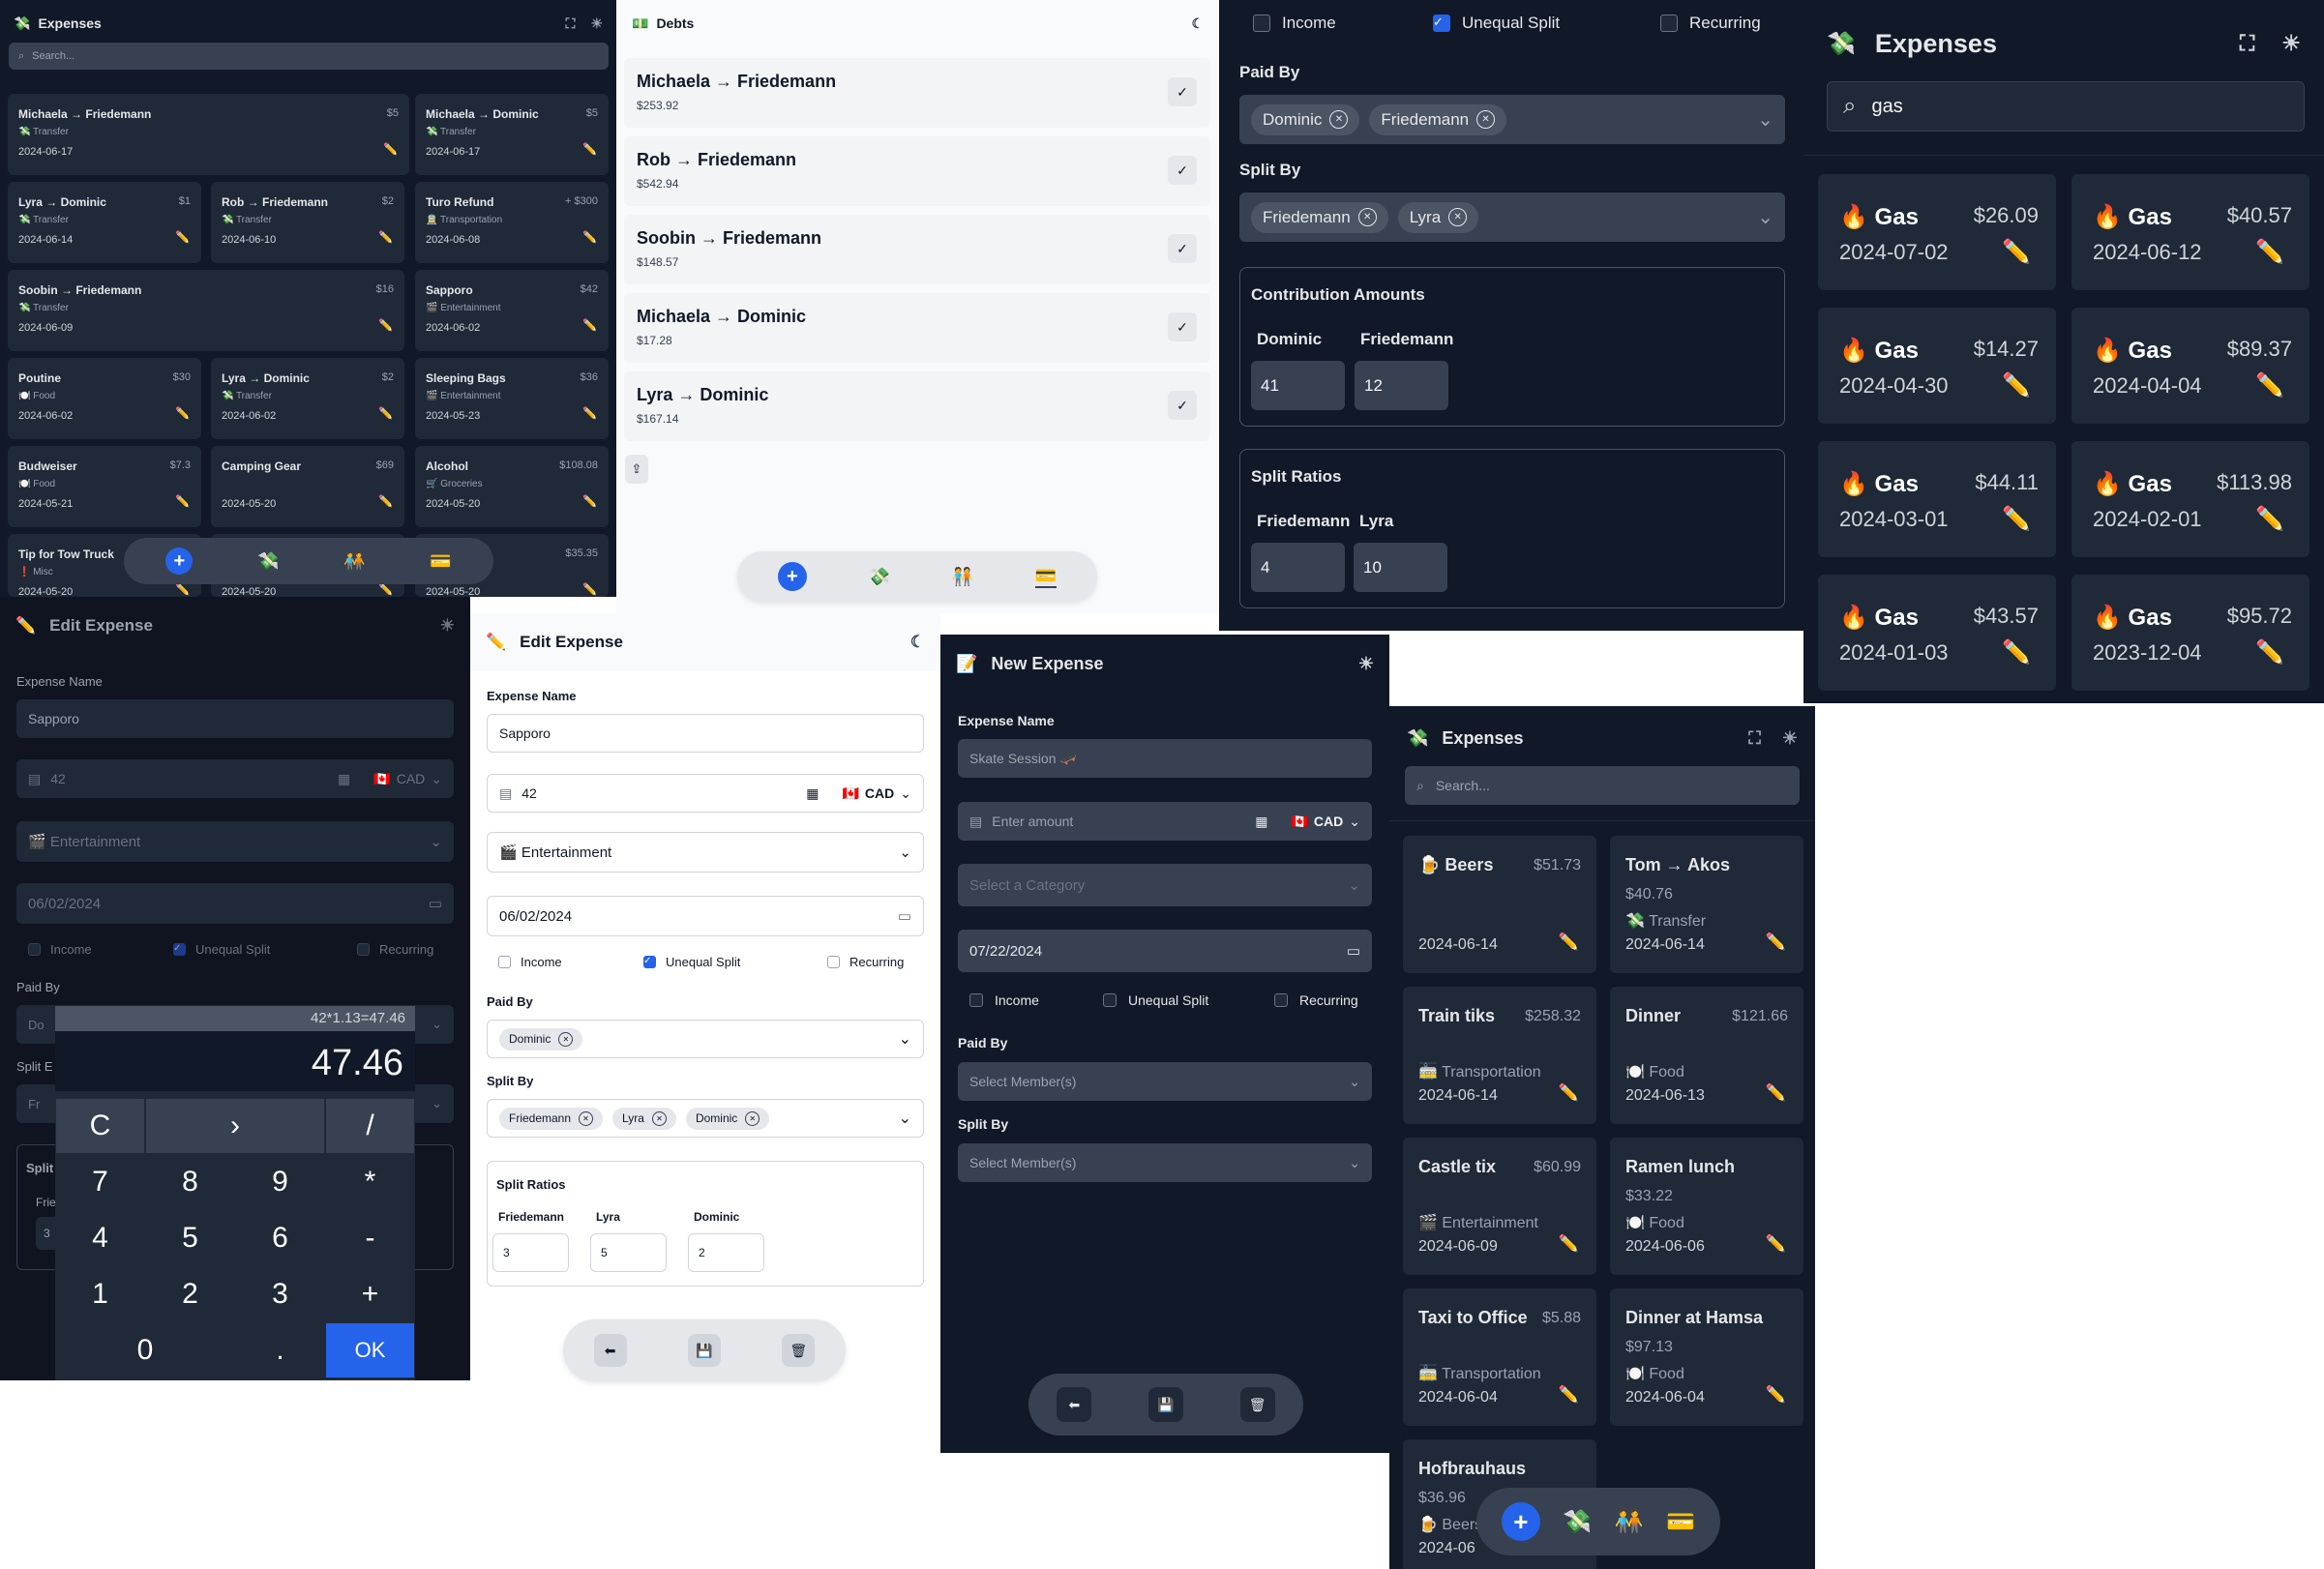 The image size is (2324, 1569). I want to click on six-key: 6, so click(280, 1238).